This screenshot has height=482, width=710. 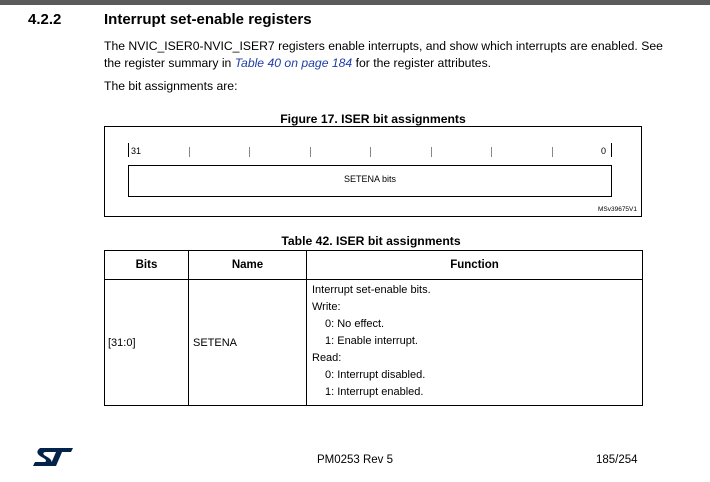 I want to click on bit-assignments-intro: The bit assignments are:, so click(x=171, y=86).